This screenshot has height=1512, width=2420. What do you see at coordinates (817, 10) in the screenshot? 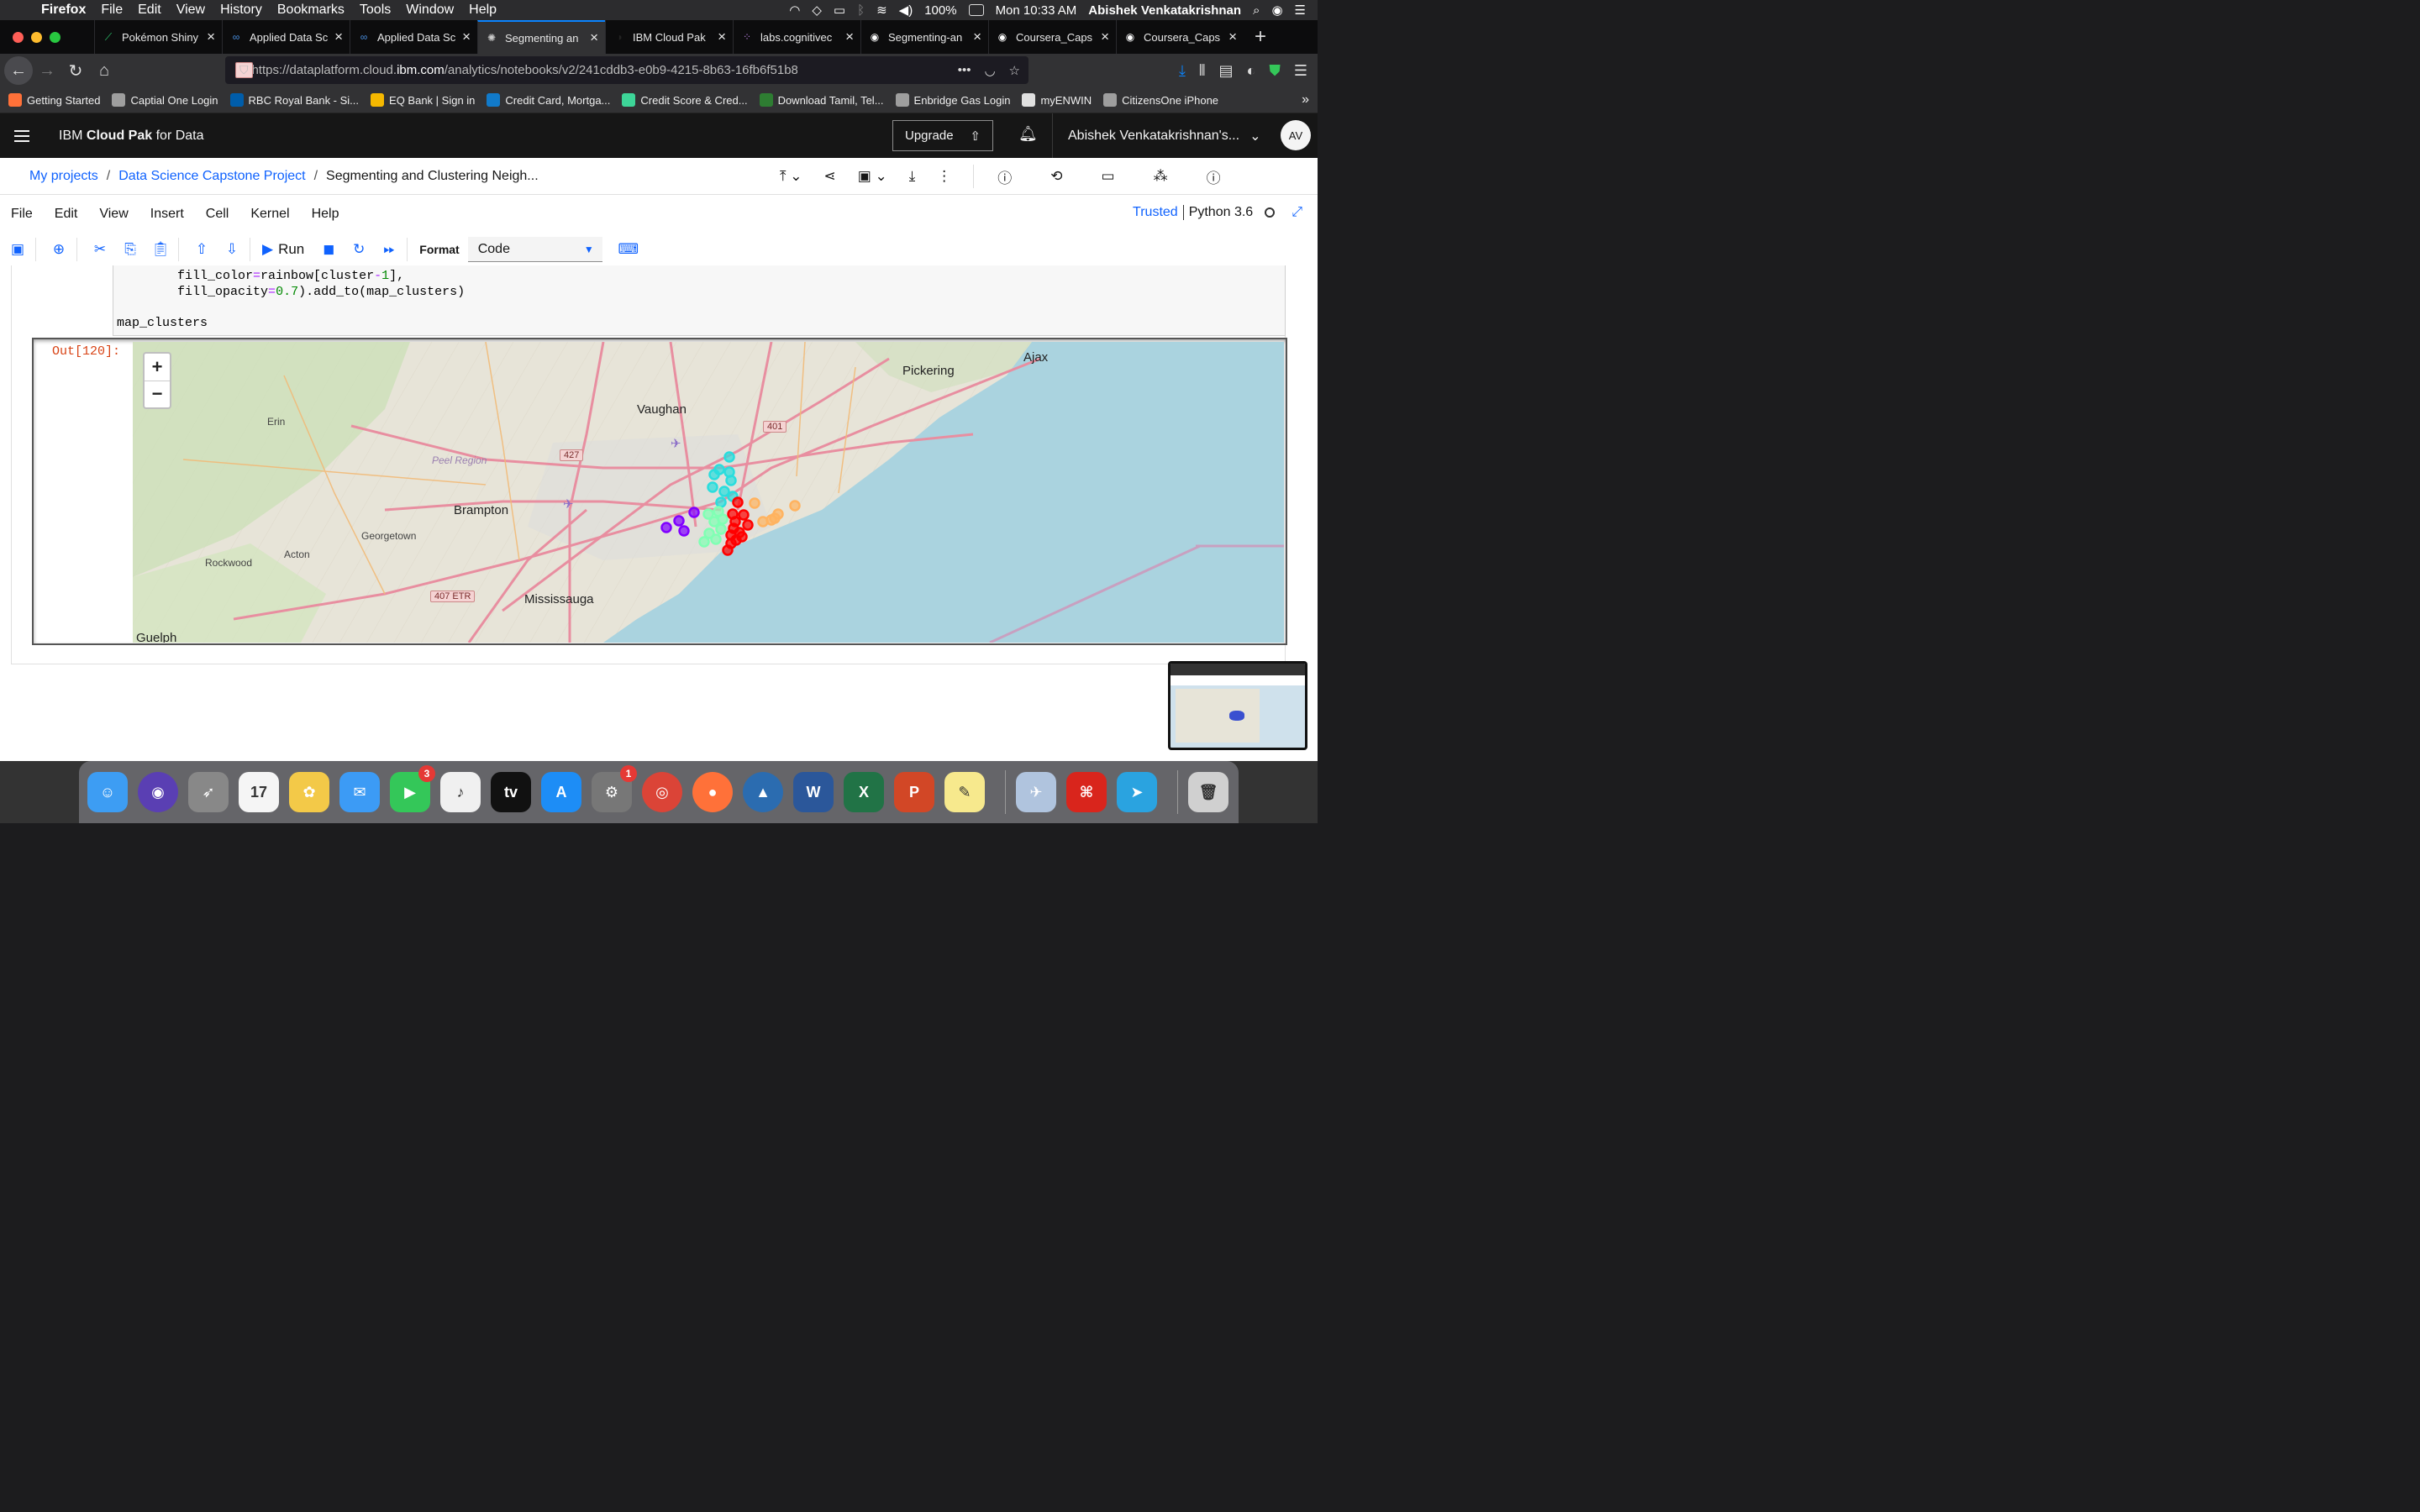
I see `diamond-icon: ◇` at bounding box center [817, 10].